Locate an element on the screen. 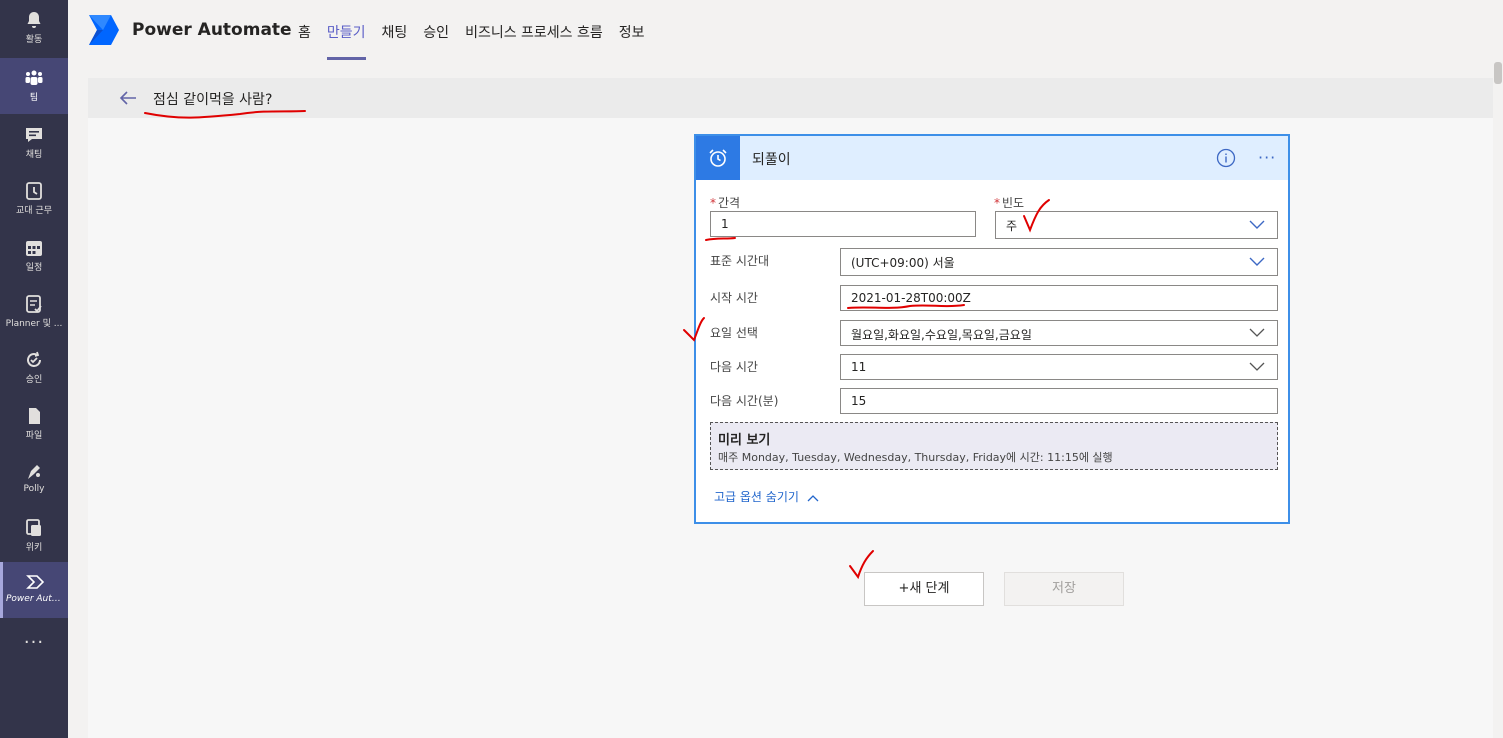 The image size is (1503, 738). more-apps-button: ··· is located at coordinates (34, 642).